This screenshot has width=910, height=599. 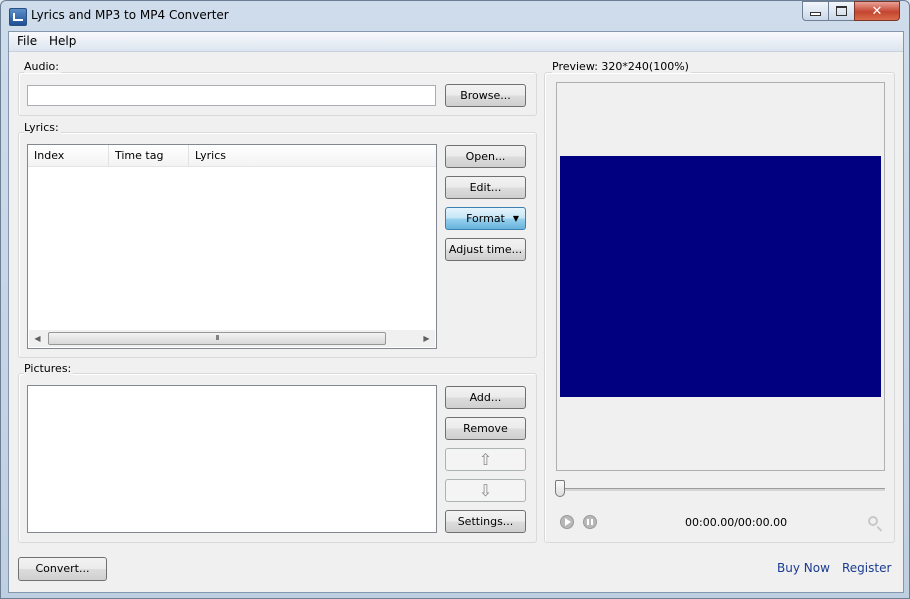 I want to click on audio-path-input, so click(x=231, y=95).